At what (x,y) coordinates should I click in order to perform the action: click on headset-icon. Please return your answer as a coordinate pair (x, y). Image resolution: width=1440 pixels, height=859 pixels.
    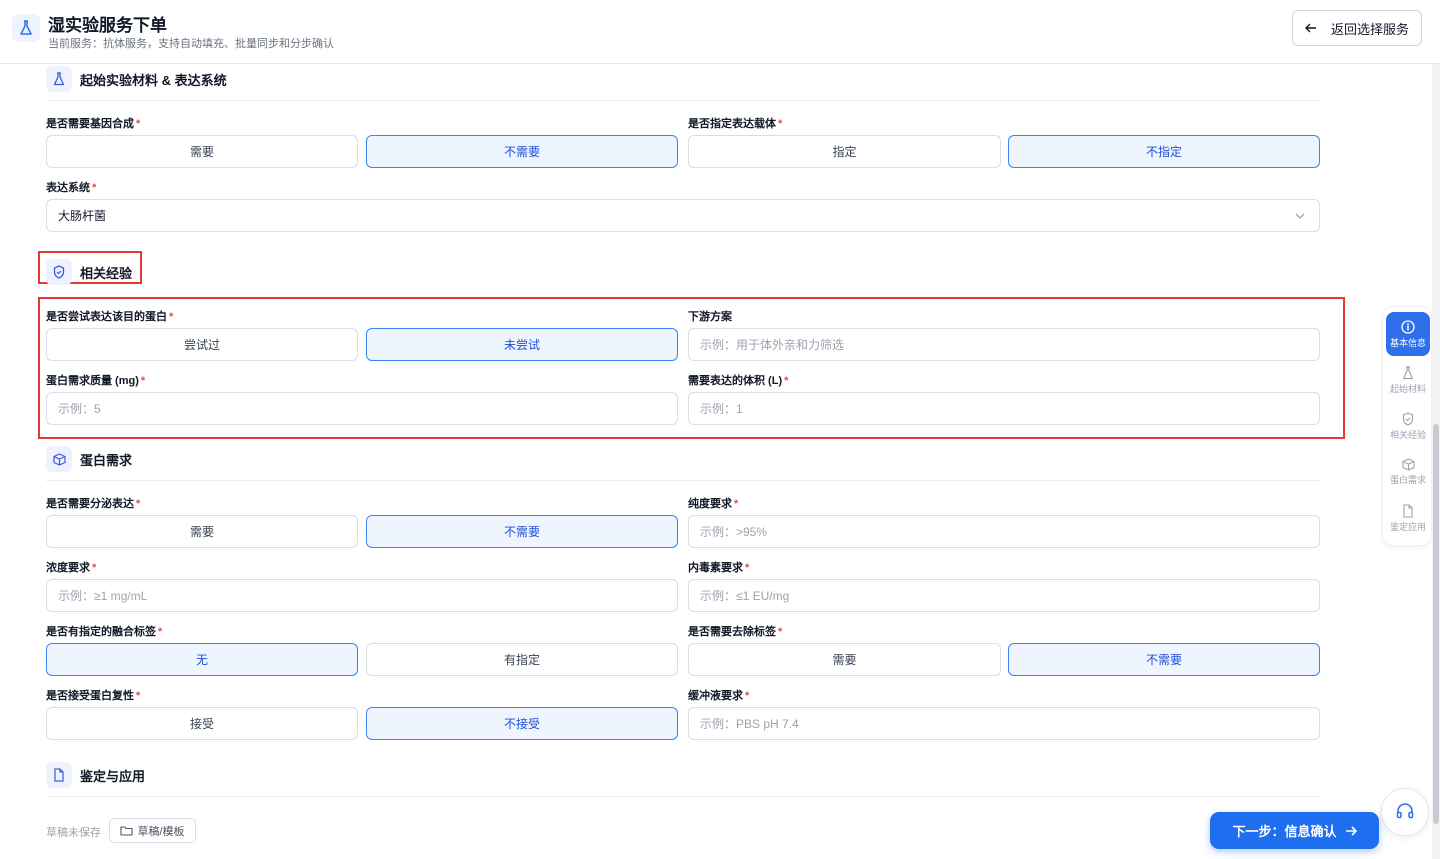
    Looking at the image, I should click on (1405, 811).